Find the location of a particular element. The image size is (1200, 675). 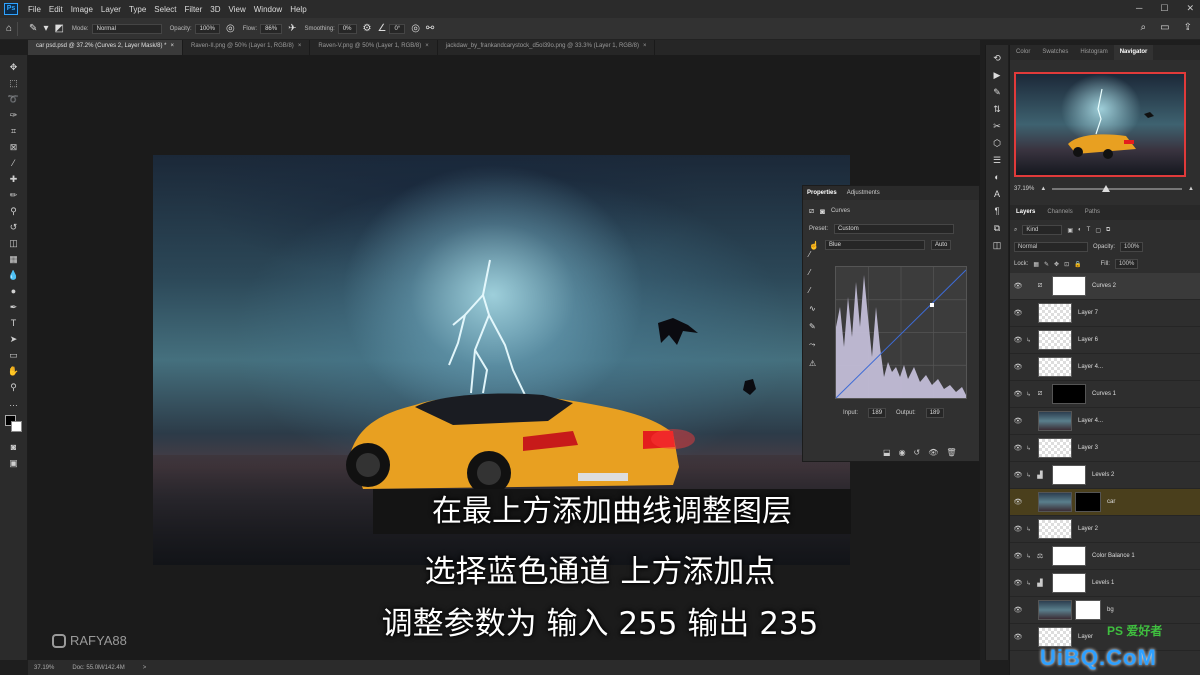

lock-paint-icon: ✎ is located at coordinates (1046, 264).